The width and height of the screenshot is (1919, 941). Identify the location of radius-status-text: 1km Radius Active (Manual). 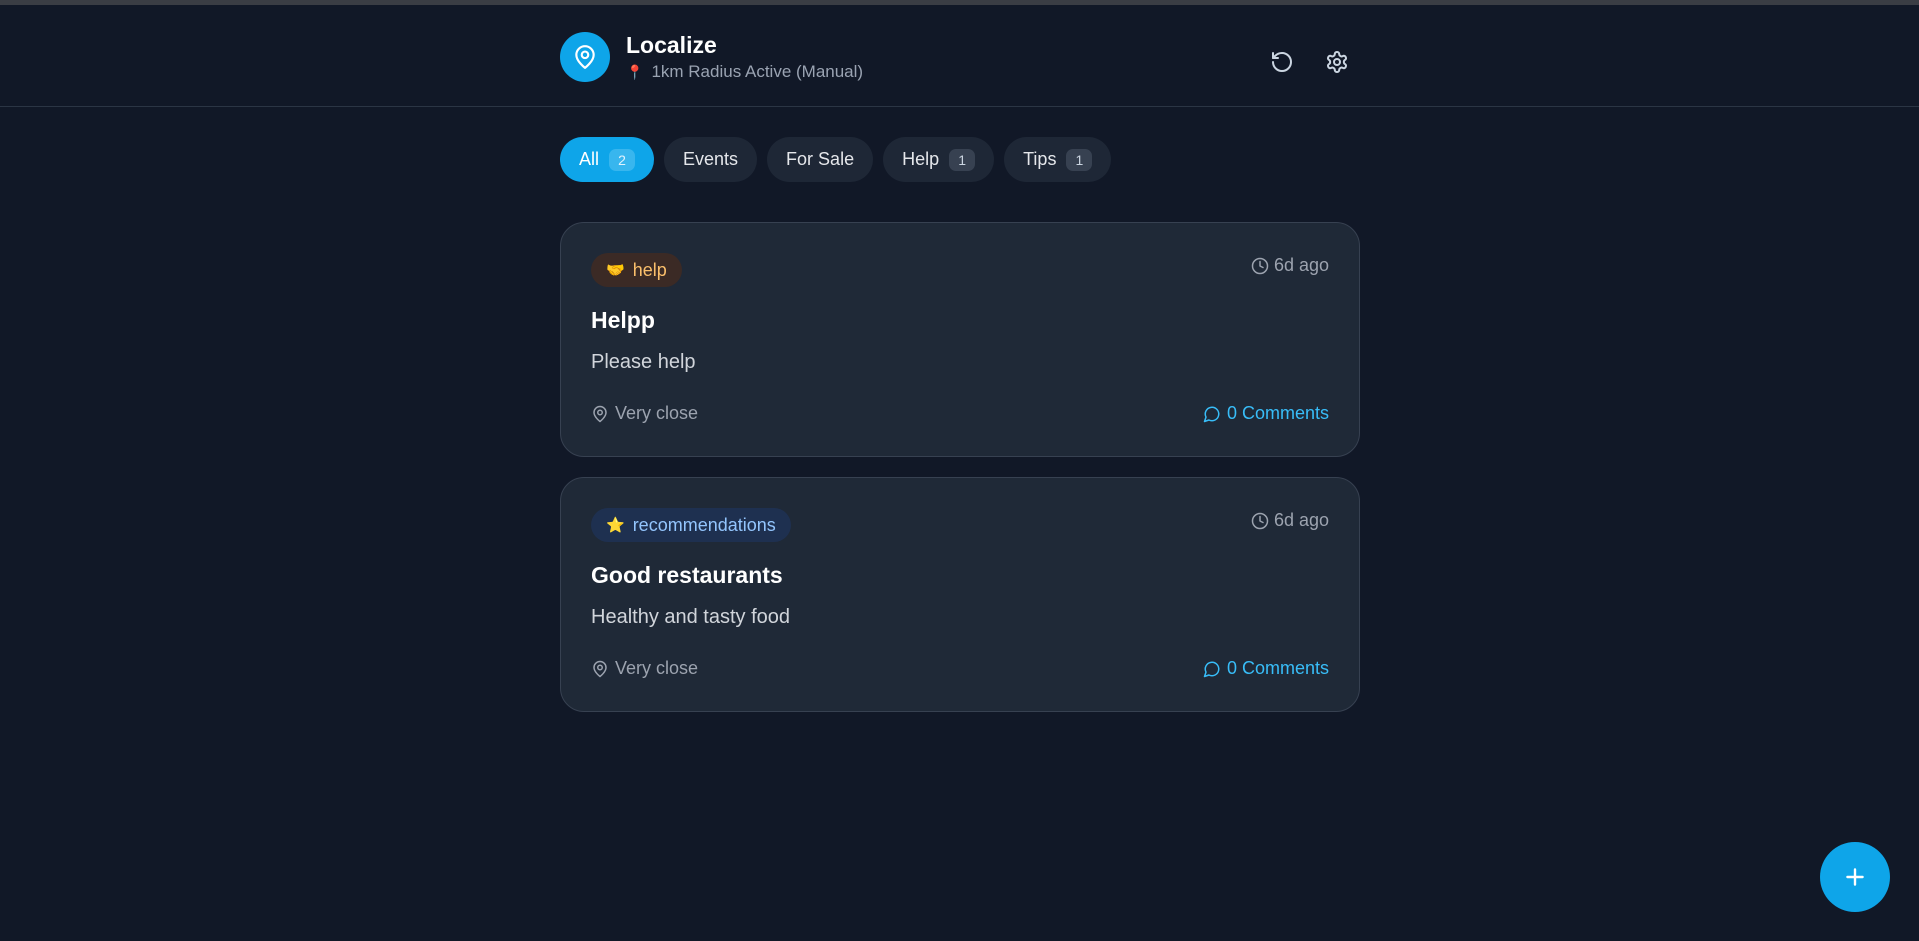
(757, 71).